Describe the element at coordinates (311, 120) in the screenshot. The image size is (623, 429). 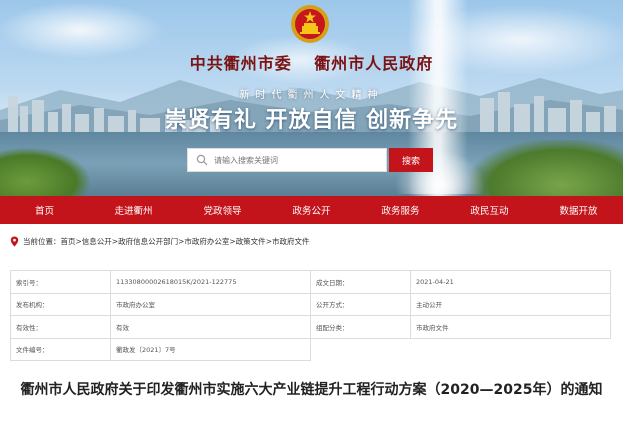
I see `slogan-title: 崇贤有礼 开放自信 创新争先` at that location.